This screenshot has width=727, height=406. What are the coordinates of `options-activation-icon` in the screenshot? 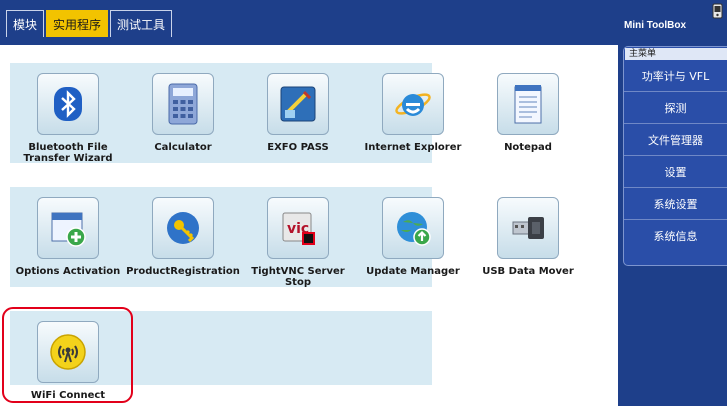 It's located at (68, 228).